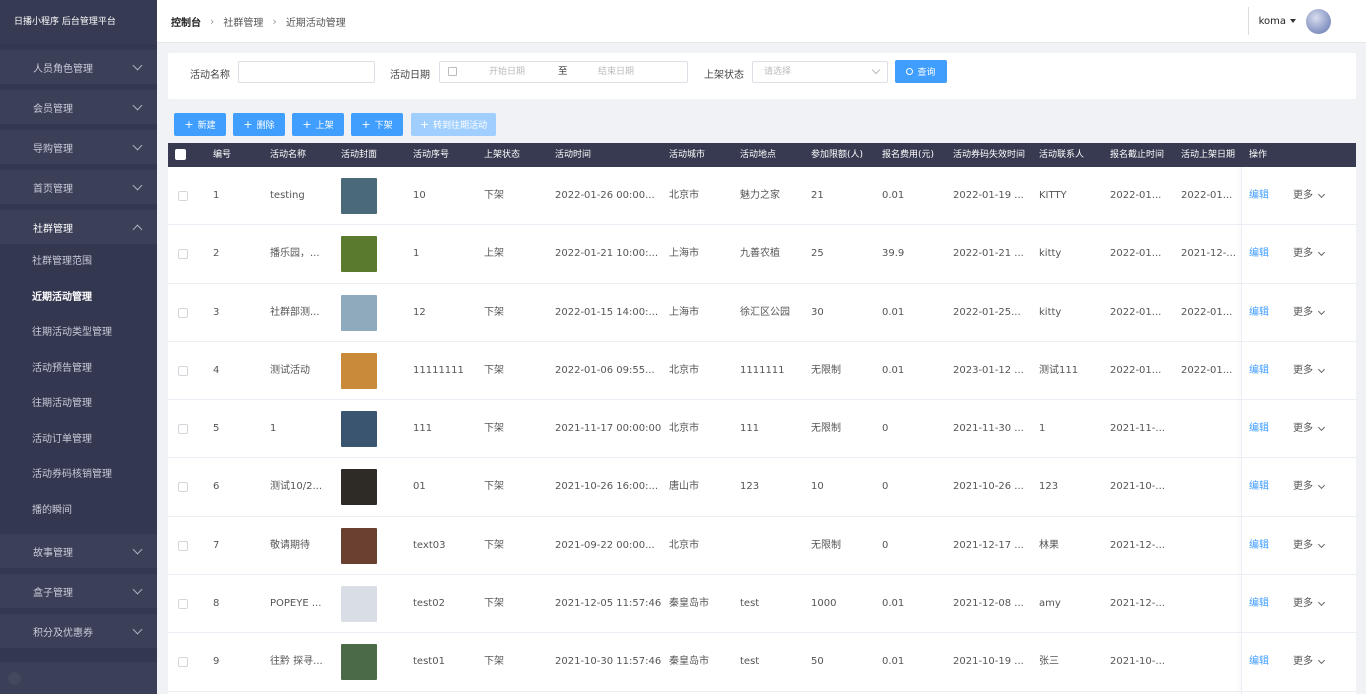  I want to click on activity-name-label: 活动名称, so click(210, 75).